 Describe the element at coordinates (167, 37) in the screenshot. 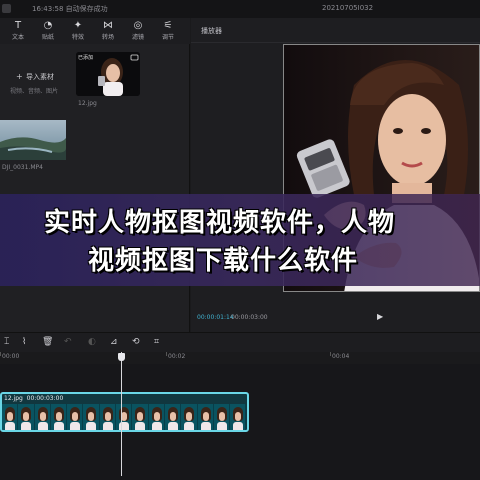

I see `tab-adjust-label: 调节` at that location.